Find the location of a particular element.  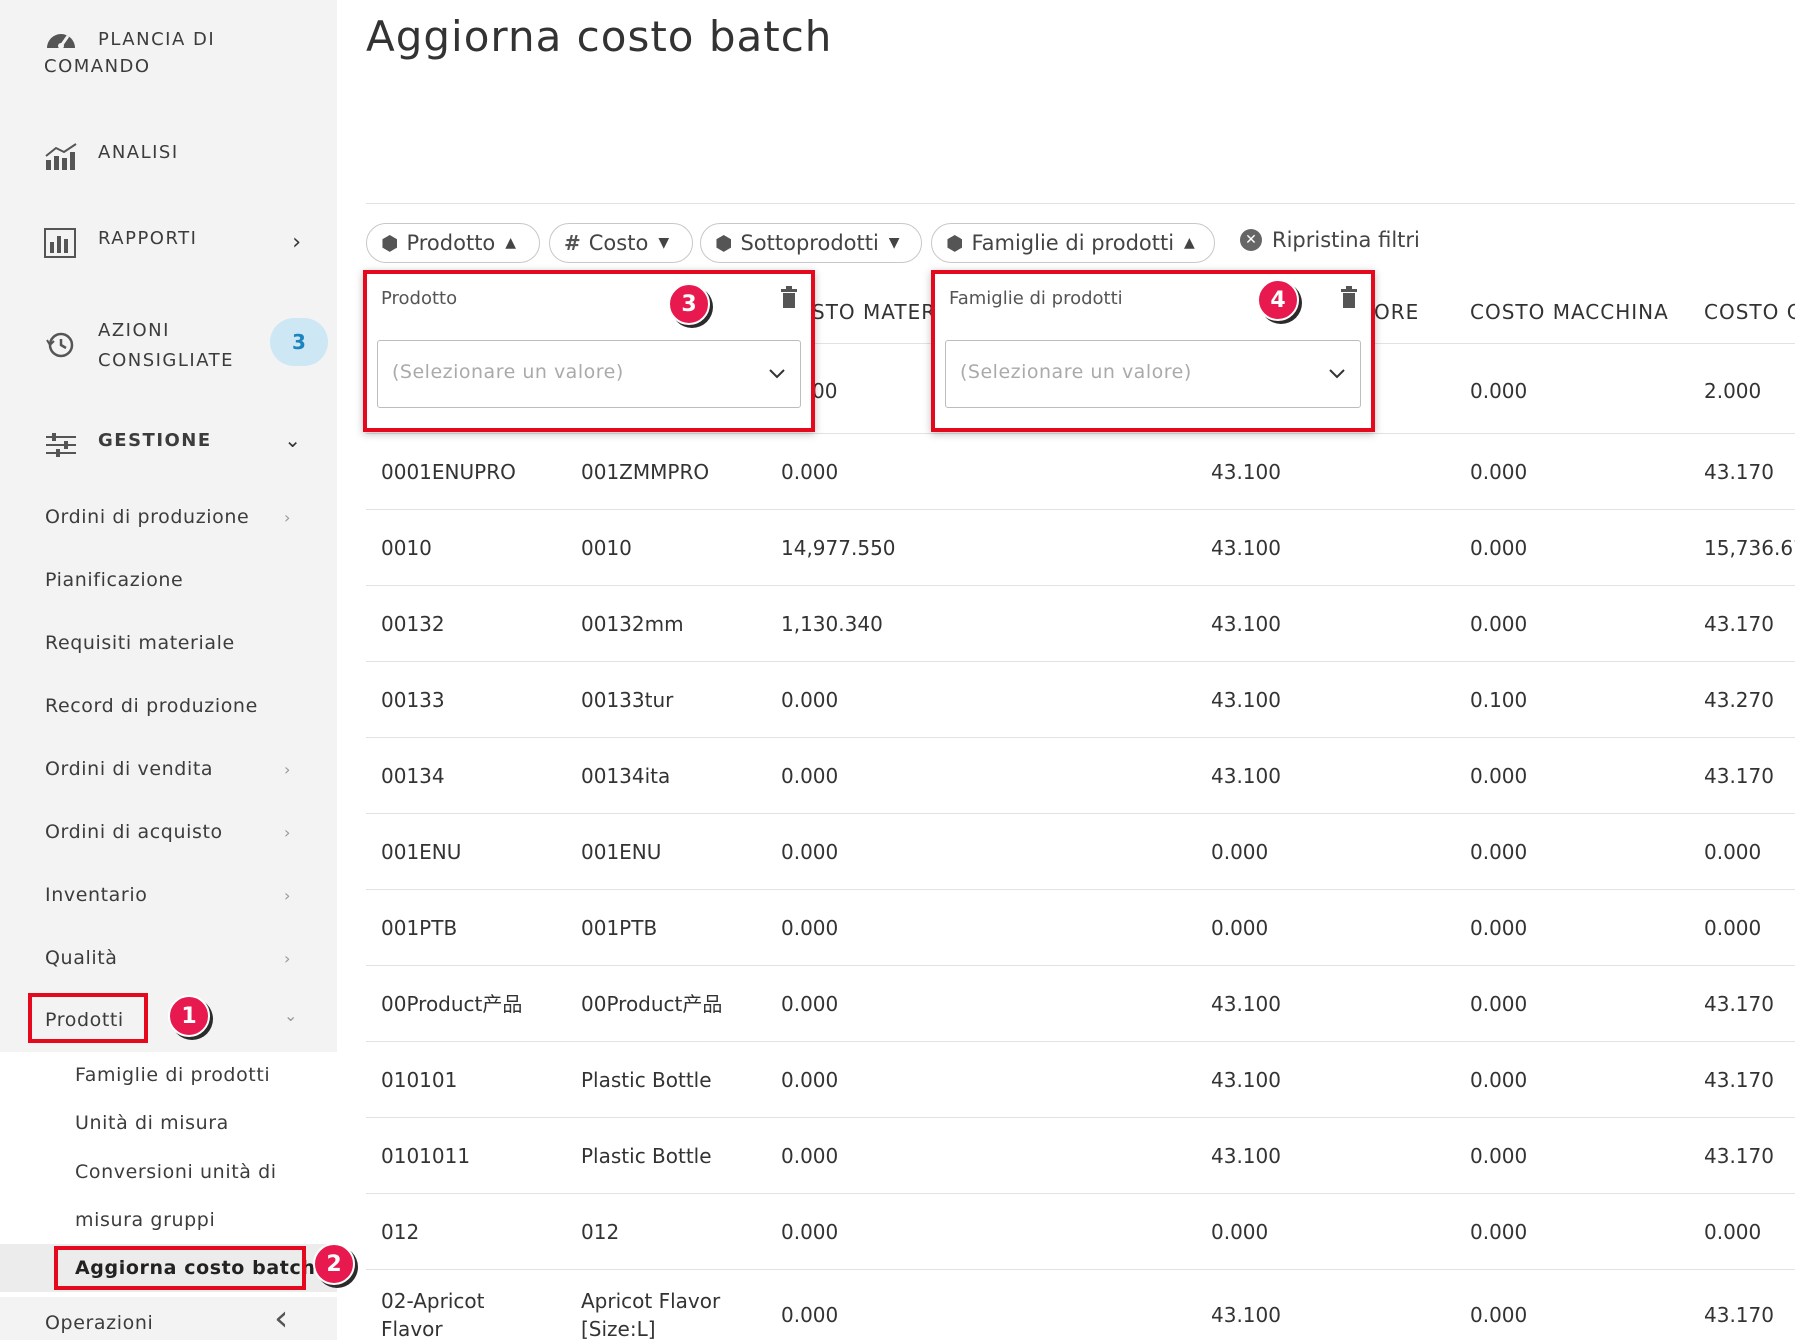

table-cell: 0101011 is located at coordinates (426, 1156).